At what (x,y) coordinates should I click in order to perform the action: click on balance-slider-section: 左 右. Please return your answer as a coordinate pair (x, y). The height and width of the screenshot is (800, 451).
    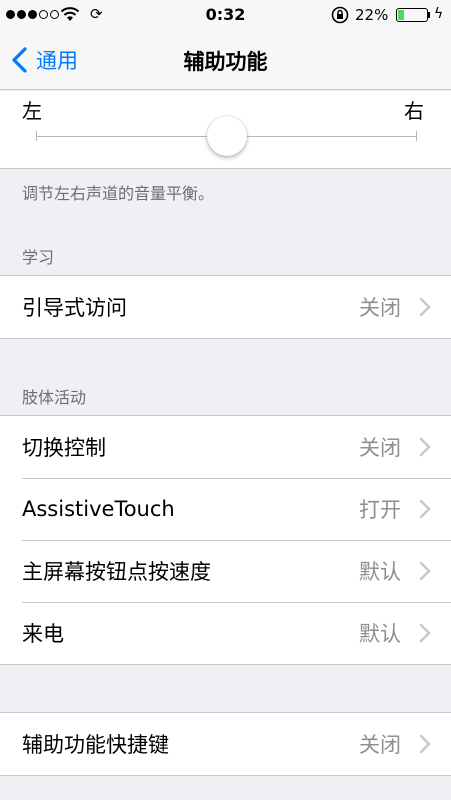
    Looking at the image, I should click on (225, 130).